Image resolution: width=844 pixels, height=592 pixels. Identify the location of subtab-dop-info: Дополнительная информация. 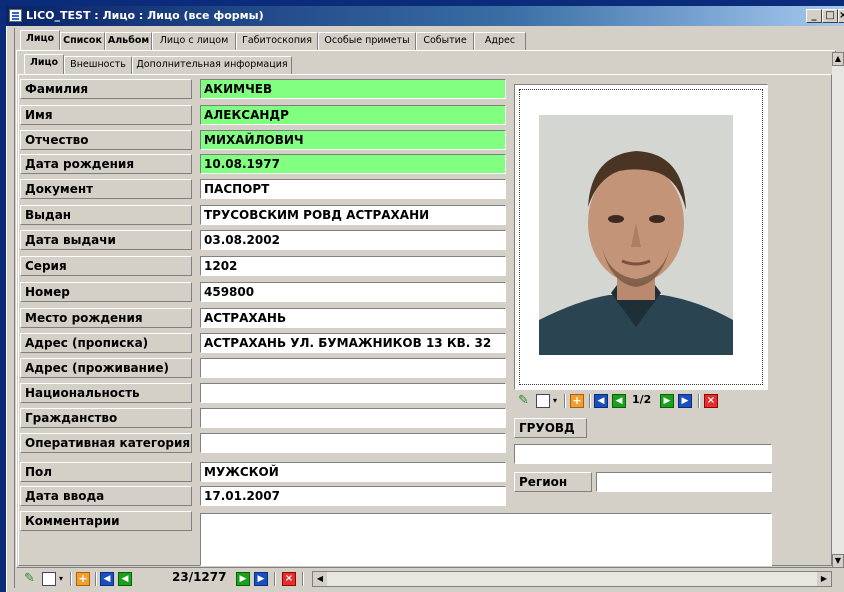
(212, 65).